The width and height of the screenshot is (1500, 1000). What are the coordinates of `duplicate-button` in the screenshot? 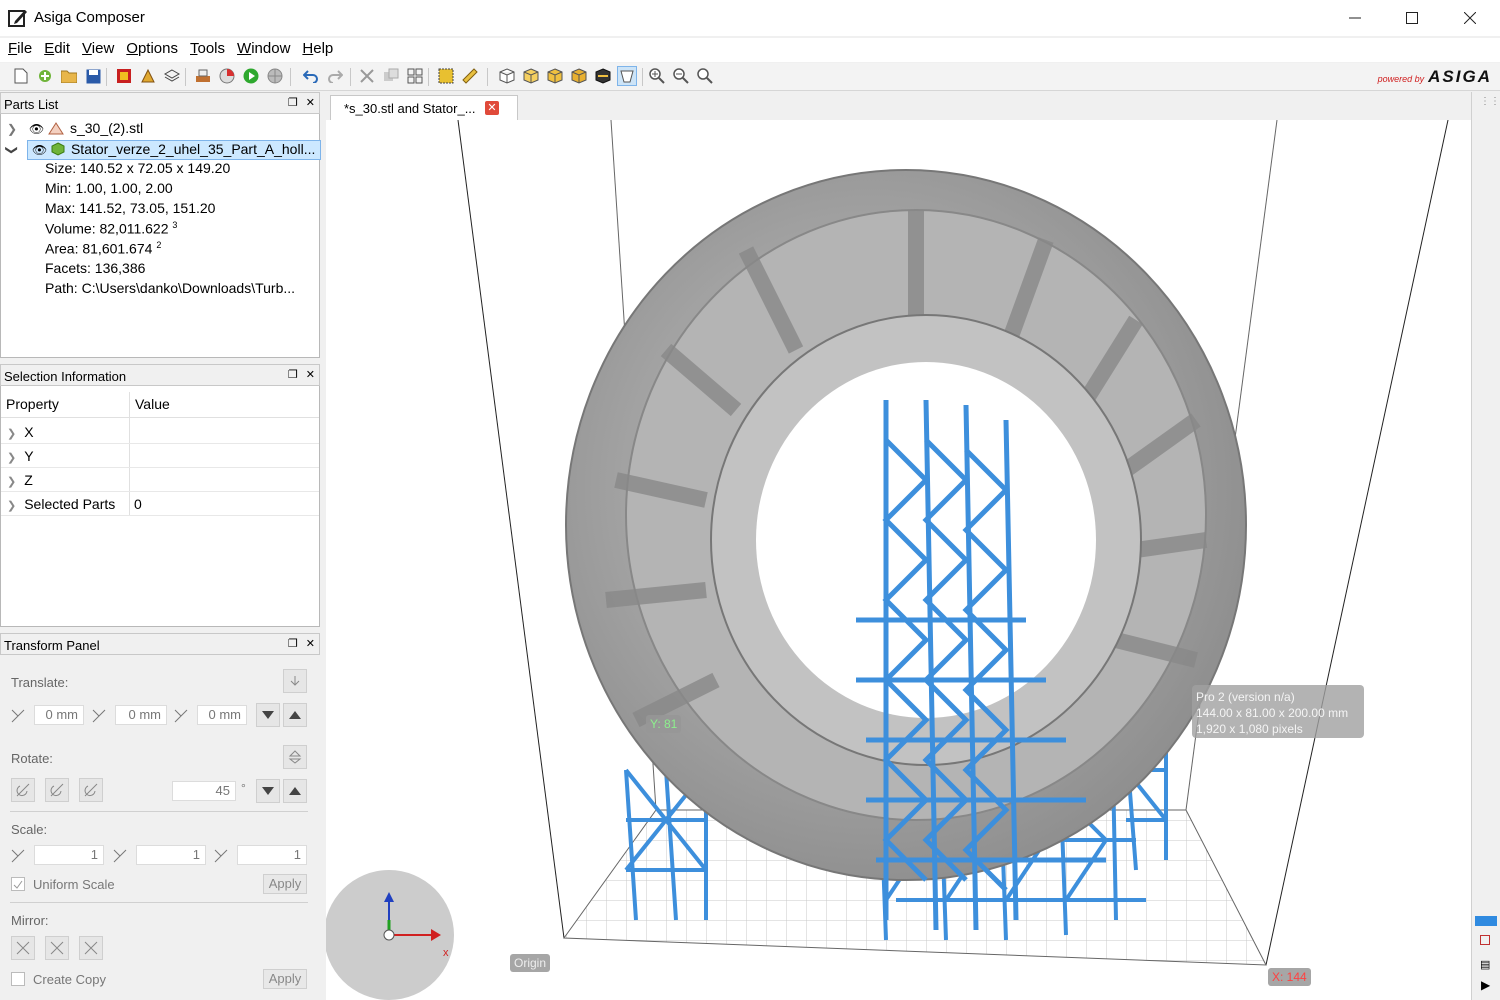 It's located at (391, 76).